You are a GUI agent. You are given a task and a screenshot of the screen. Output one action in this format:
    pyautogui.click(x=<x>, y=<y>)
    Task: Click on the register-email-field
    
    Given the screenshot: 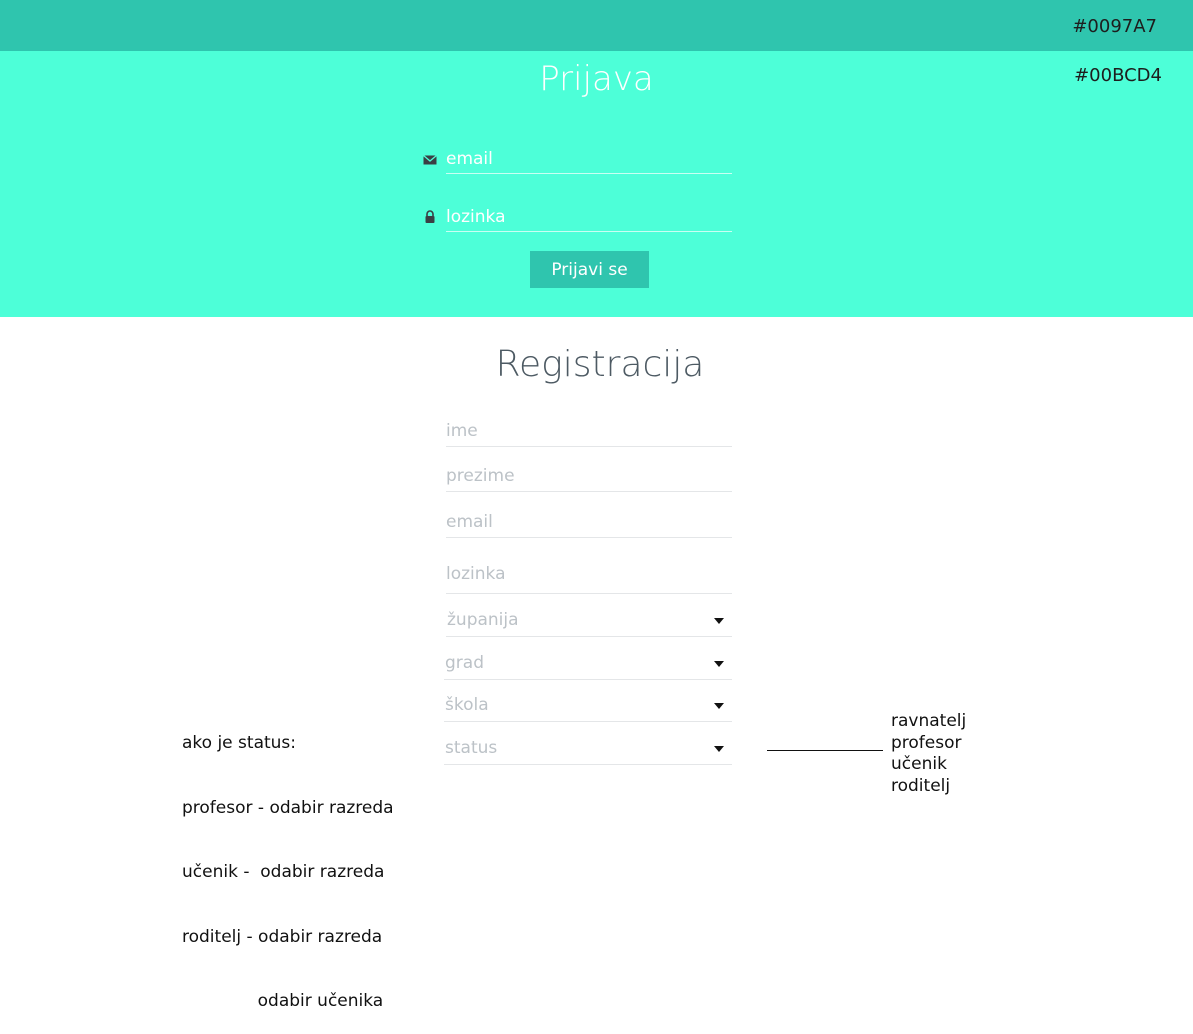 What is the action you would take?
    pyautogui.click(x=589, y=522)
    